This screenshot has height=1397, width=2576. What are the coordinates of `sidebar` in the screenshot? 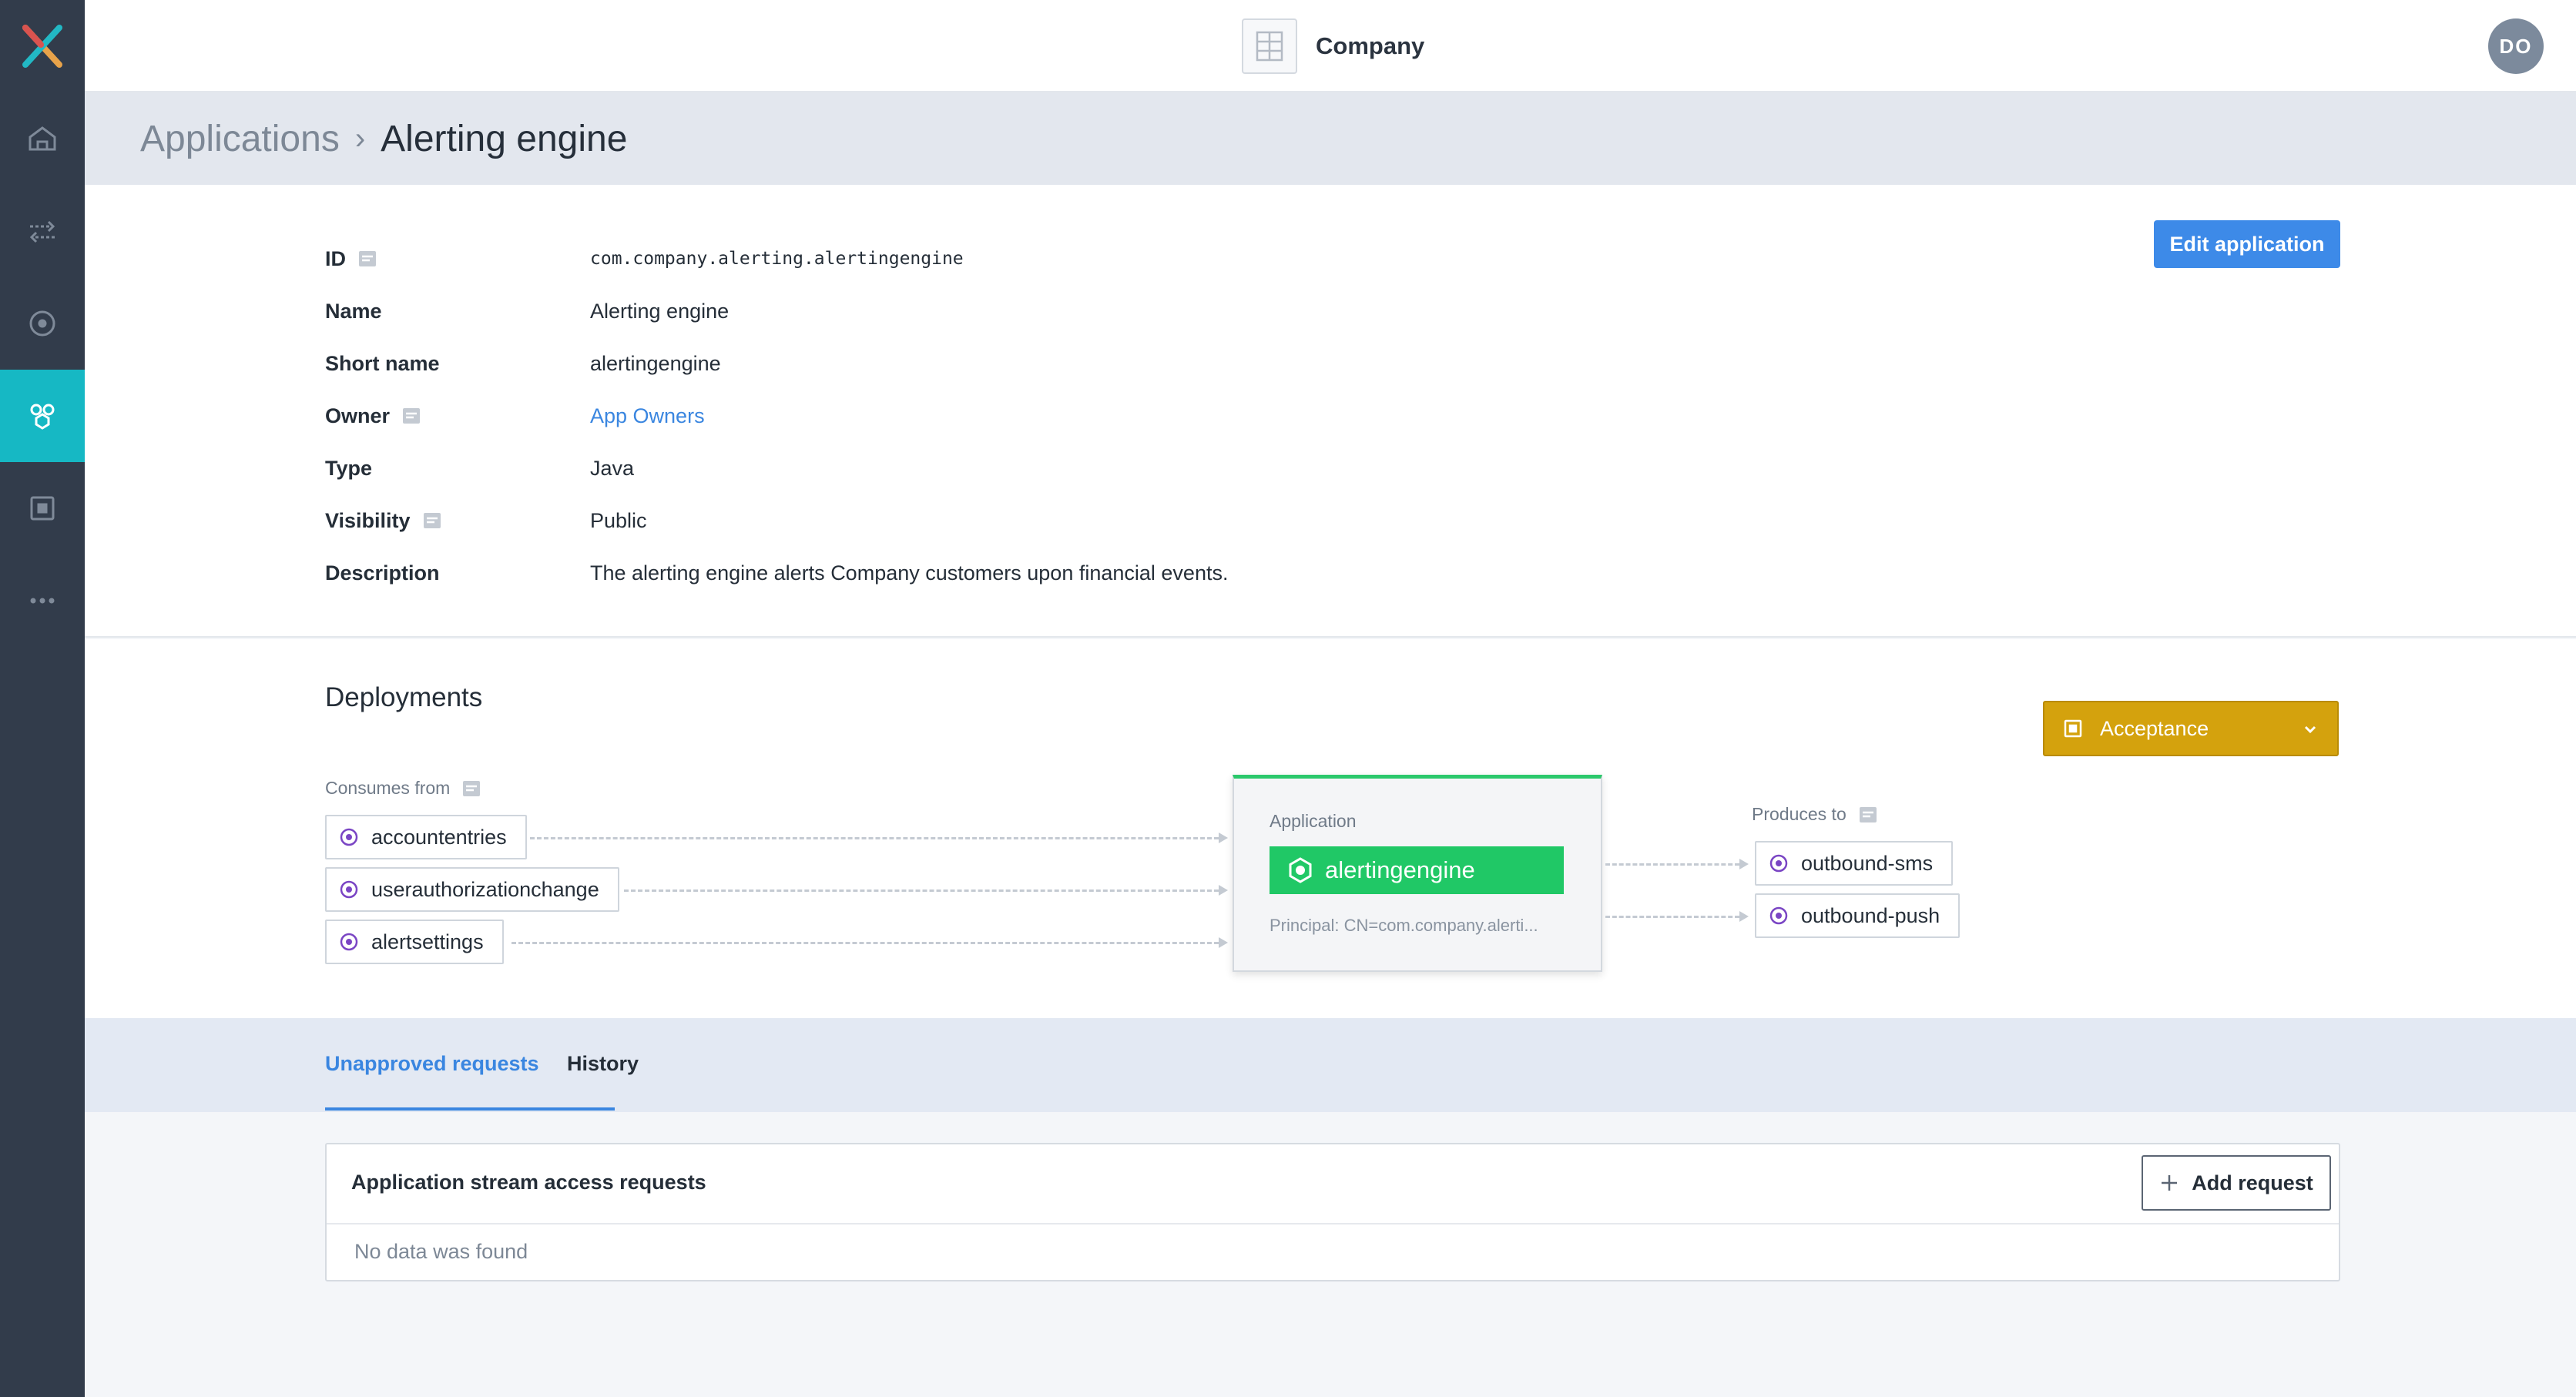 It's located at (42, 698).